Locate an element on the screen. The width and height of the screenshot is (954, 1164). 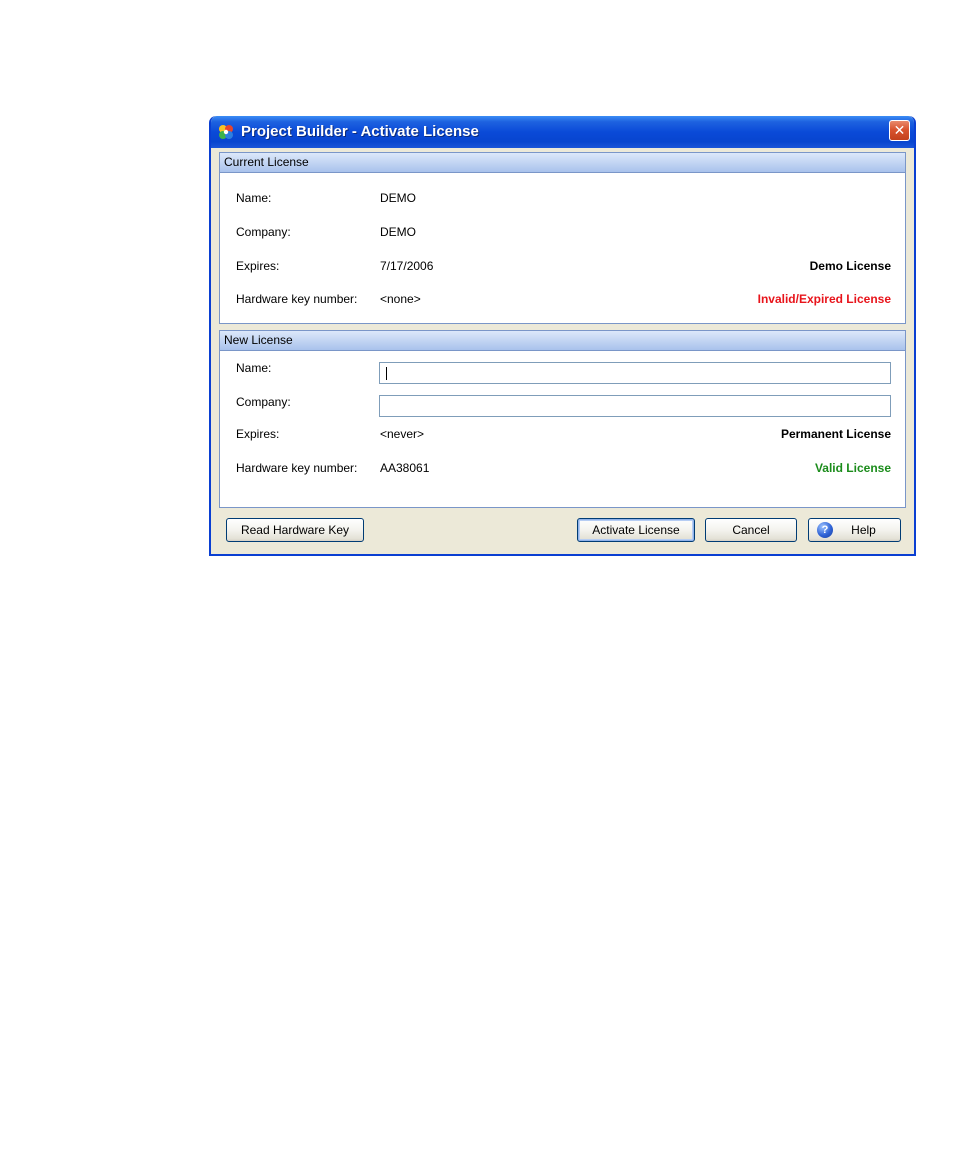
new-license-header: New License is located at coordinates (562, 341).